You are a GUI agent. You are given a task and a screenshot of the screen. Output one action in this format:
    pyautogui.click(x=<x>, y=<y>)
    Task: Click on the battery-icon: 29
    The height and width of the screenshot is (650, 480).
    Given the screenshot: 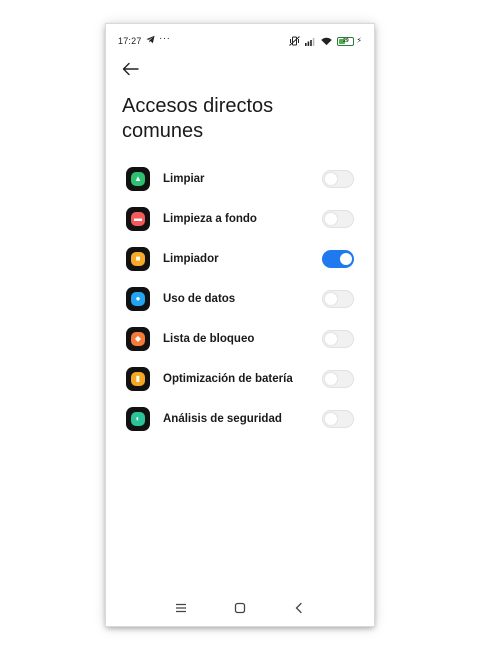 What is the action you would take?
    pyautogui.click(x=346, y=41)
    